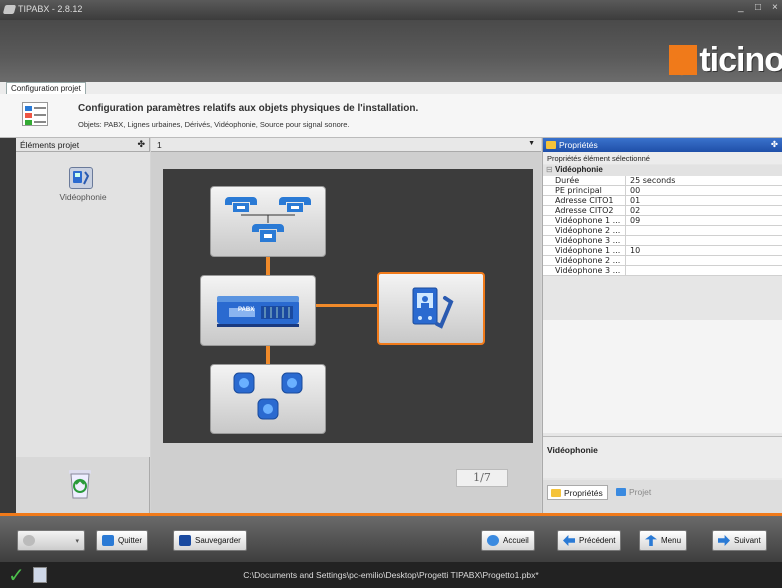 The image size is (782, 588). I want to click on chevron-down-icon: ▾, so click(77, 541).